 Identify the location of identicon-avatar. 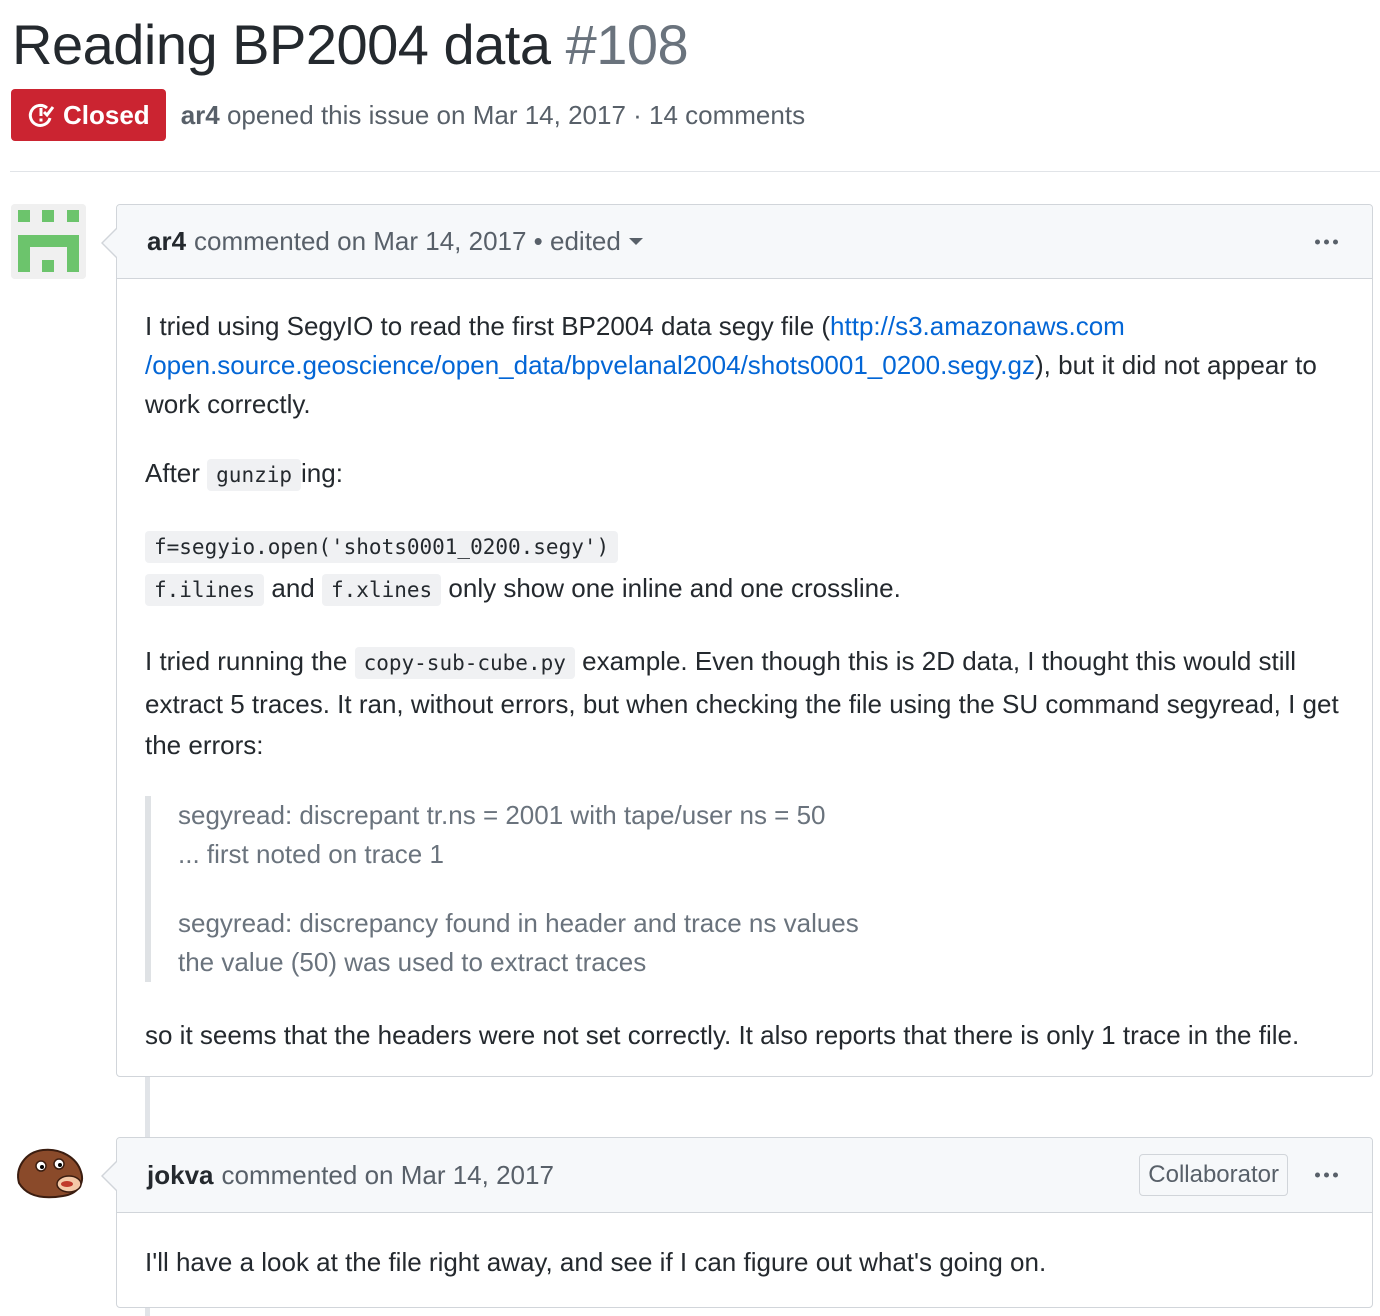
(48, 241).